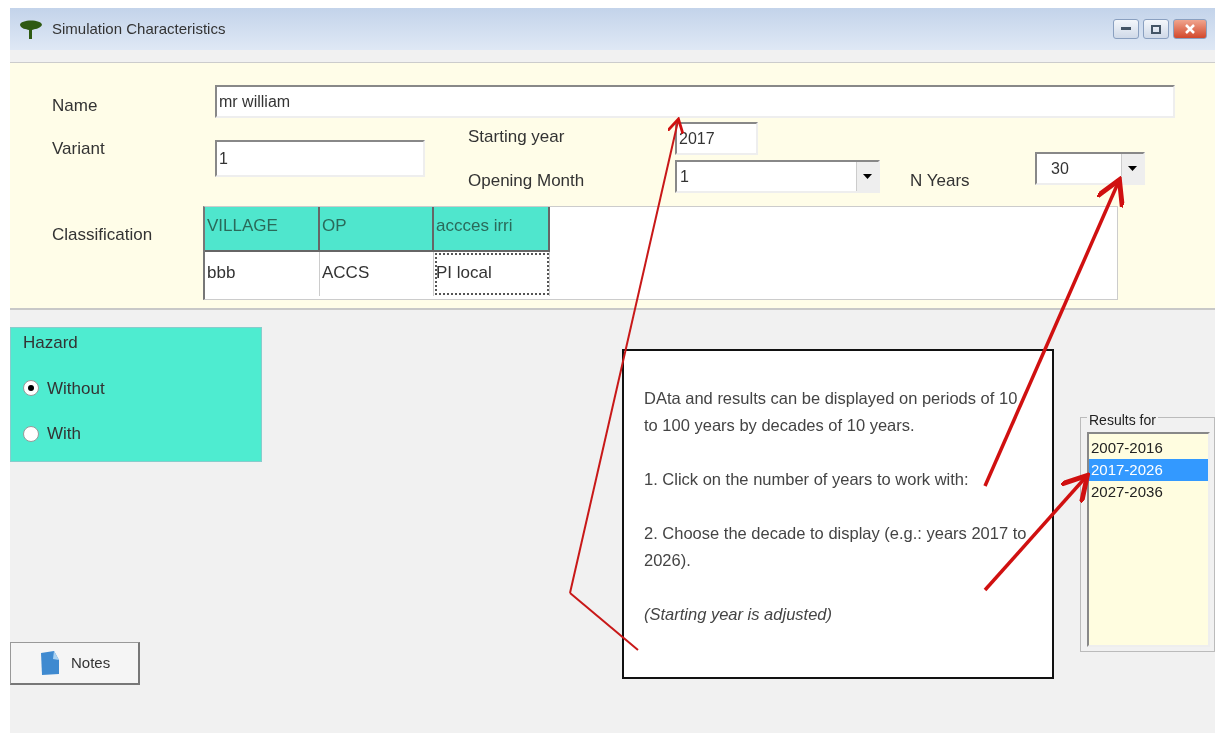 This screenshot has width=1225, height=733. What do you see at coordinates (320, 158) in the screenshot?
I see `variant-field: 1` at bounding box center [320, 158].